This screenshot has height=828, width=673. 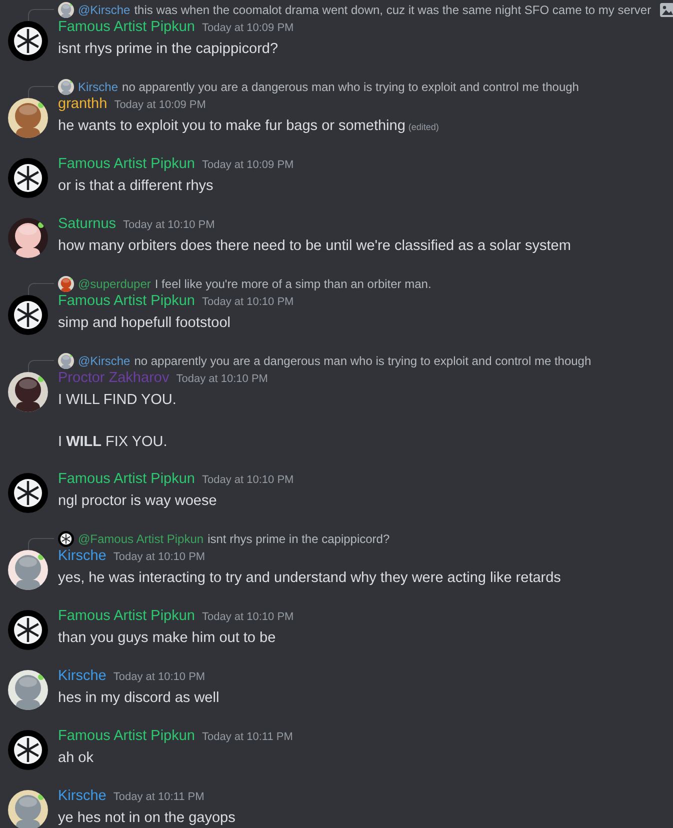 What do you see at coordinates (136, 186) in the screenshot?
I see `message-text: or is that a different rhys` at bounding box center [136, 186].